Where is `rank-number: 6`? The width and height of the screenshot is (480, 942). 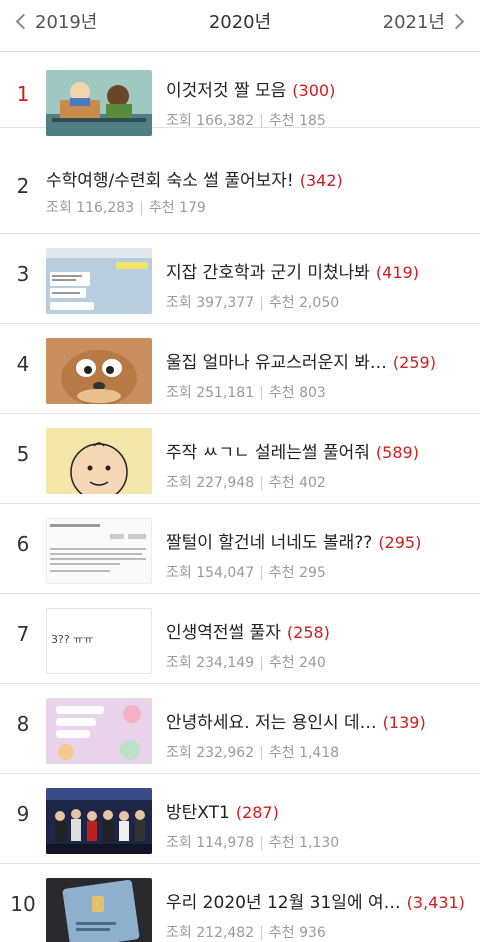 rank-number: 6 is located at coordinates (23, 544).